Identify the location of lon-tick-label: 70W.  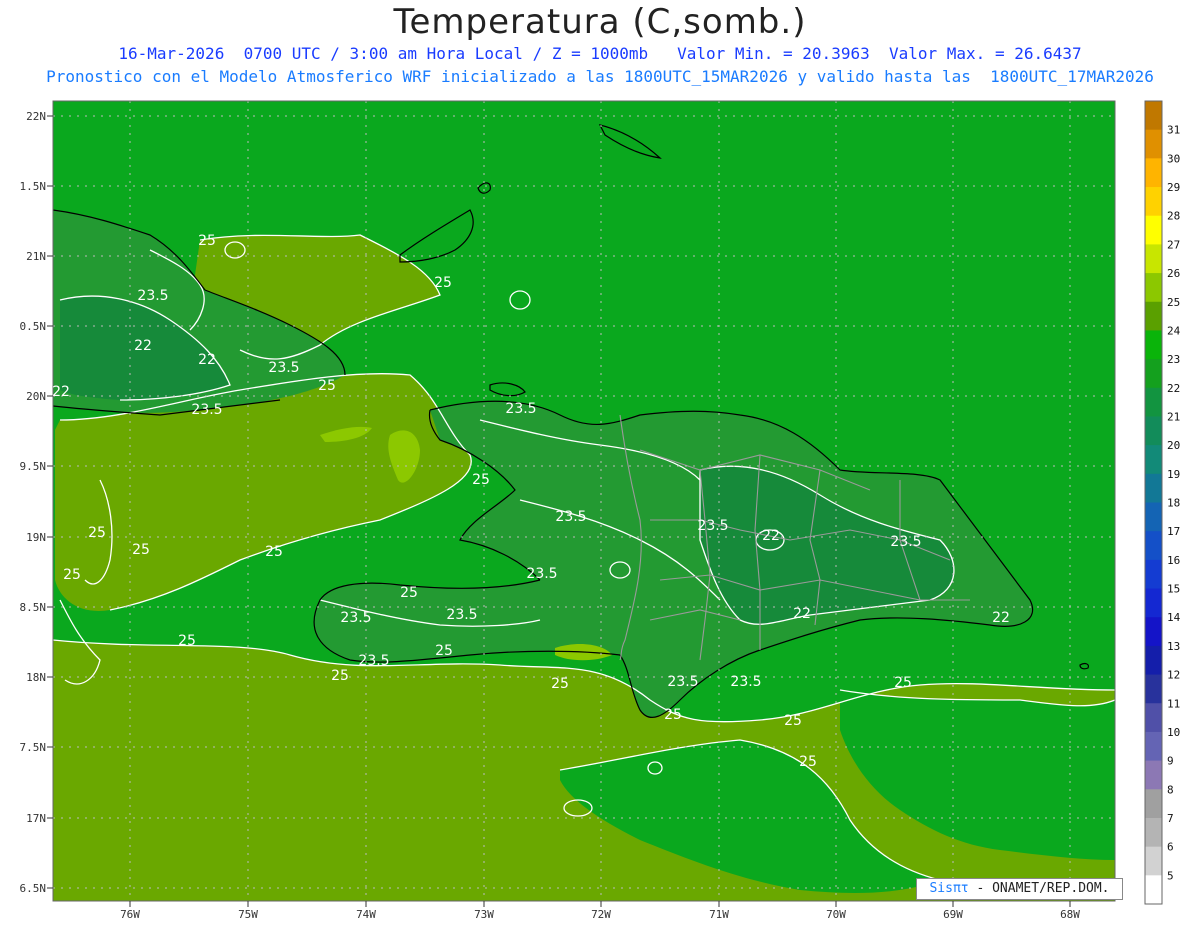
(836, 914).